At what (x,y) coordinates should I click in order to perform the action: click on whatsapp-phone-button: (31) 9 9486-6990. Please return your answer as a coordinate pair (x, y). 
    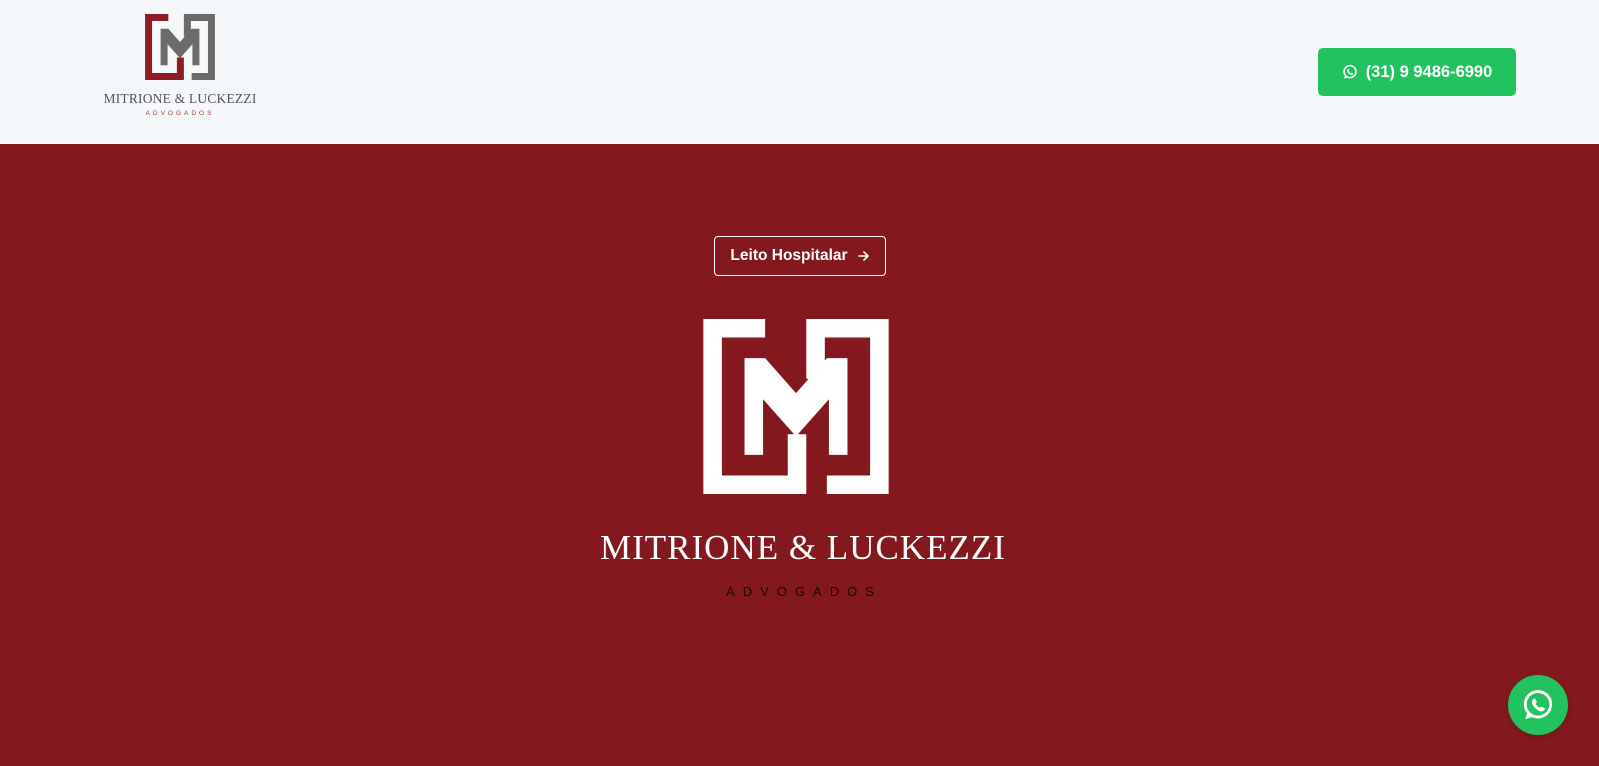
    Looking at the image, I should click on (1417, 72).